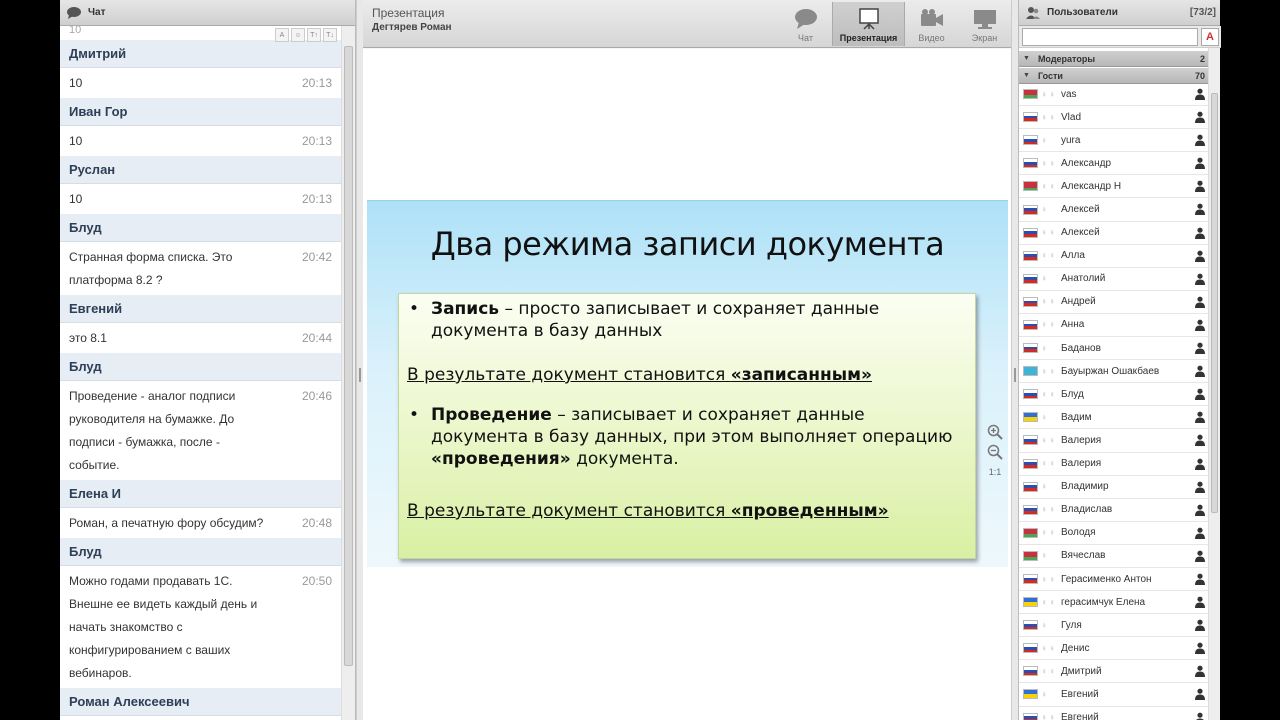  I want to click on group-guests: ▼ Гости 70, so click(1114, 76).